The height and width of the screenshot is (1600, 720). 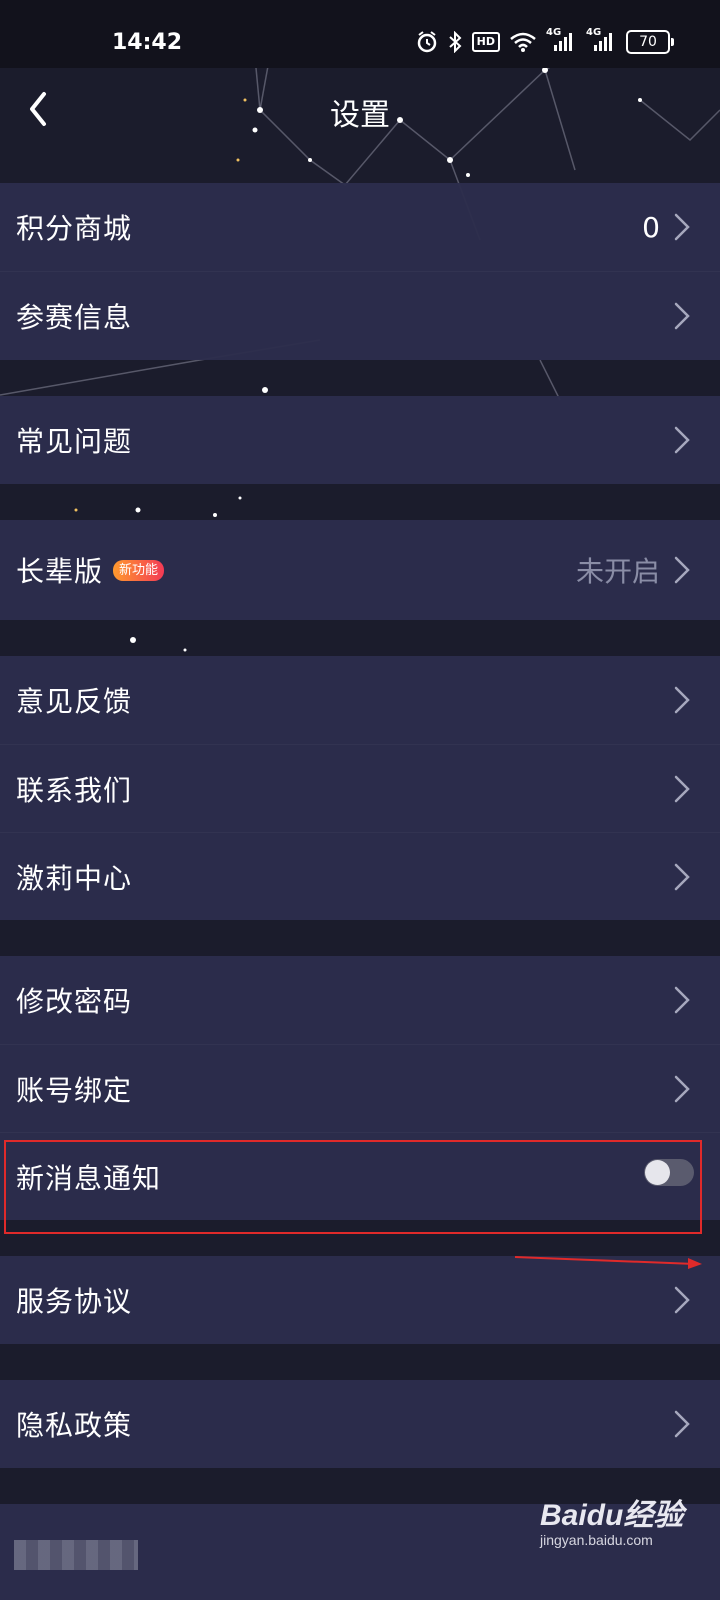 What do you see at coordinates (360, 700) in the screenshot?
I see `settings-item-feedback: 意见反馈` at bounding box center [360, 700].